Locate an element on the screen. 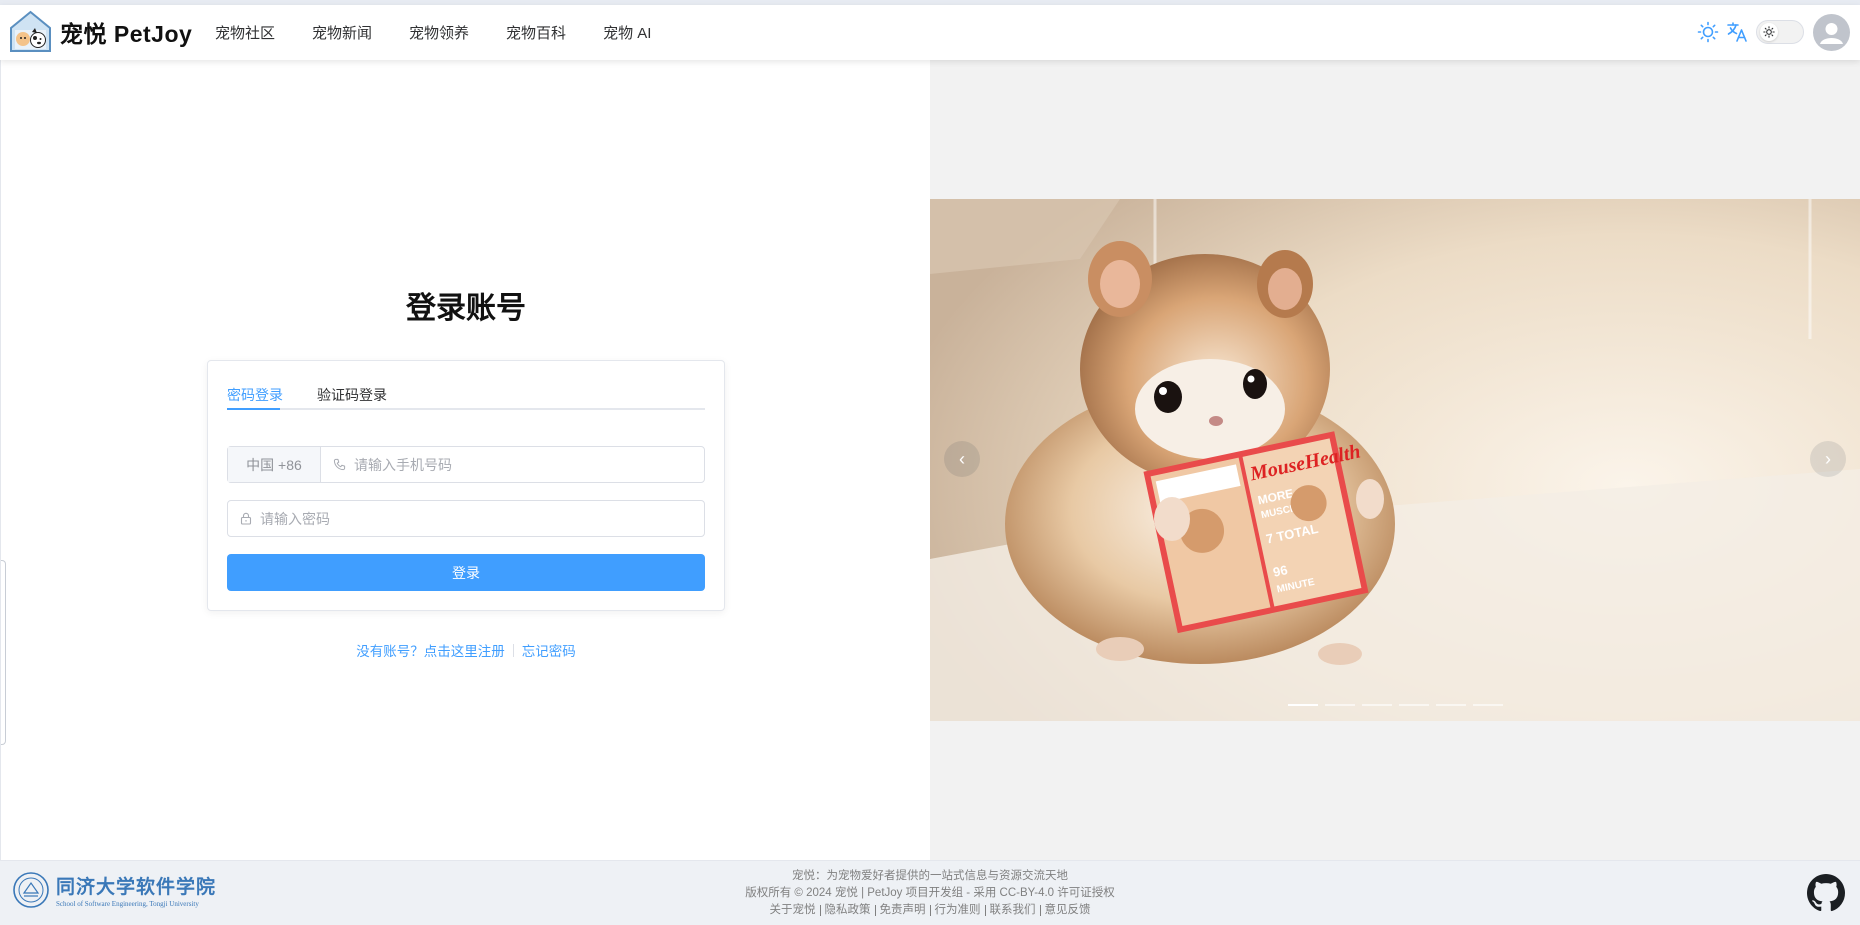 This screenshot has width=1860, height=925. sun-icon is located at coordinates (1708, 32).